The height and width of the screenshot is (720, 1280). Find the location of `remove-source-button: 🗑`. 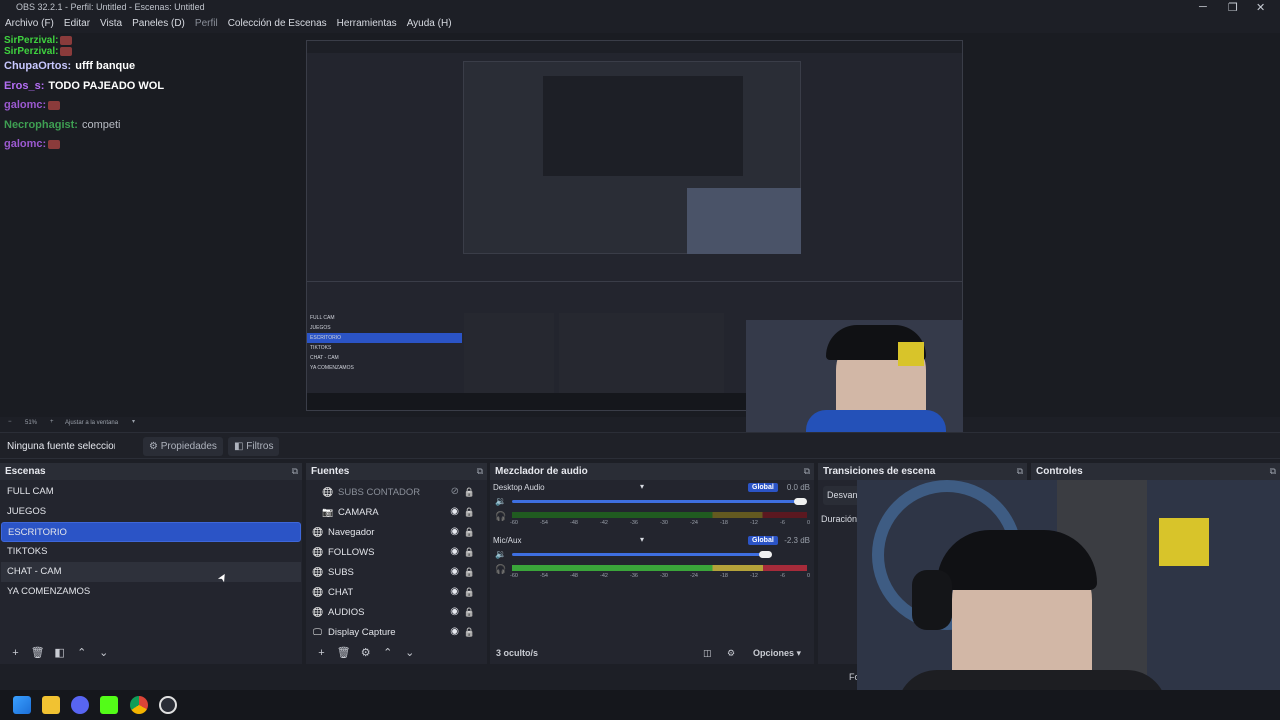

remove-source-button: 🗑 is located at coordinates (343, 653).